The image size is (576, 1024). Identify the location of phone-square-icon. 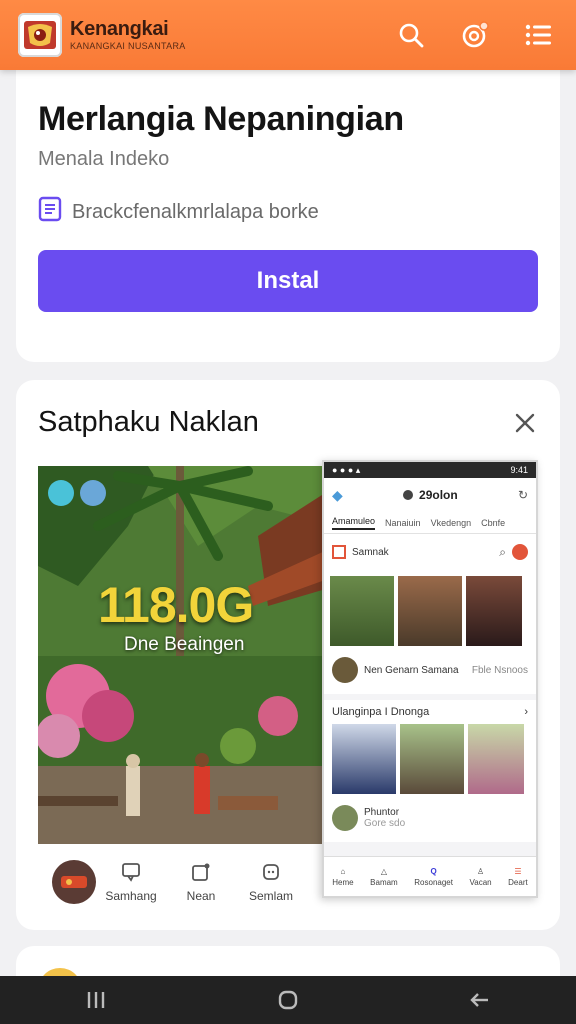
(339, 552).